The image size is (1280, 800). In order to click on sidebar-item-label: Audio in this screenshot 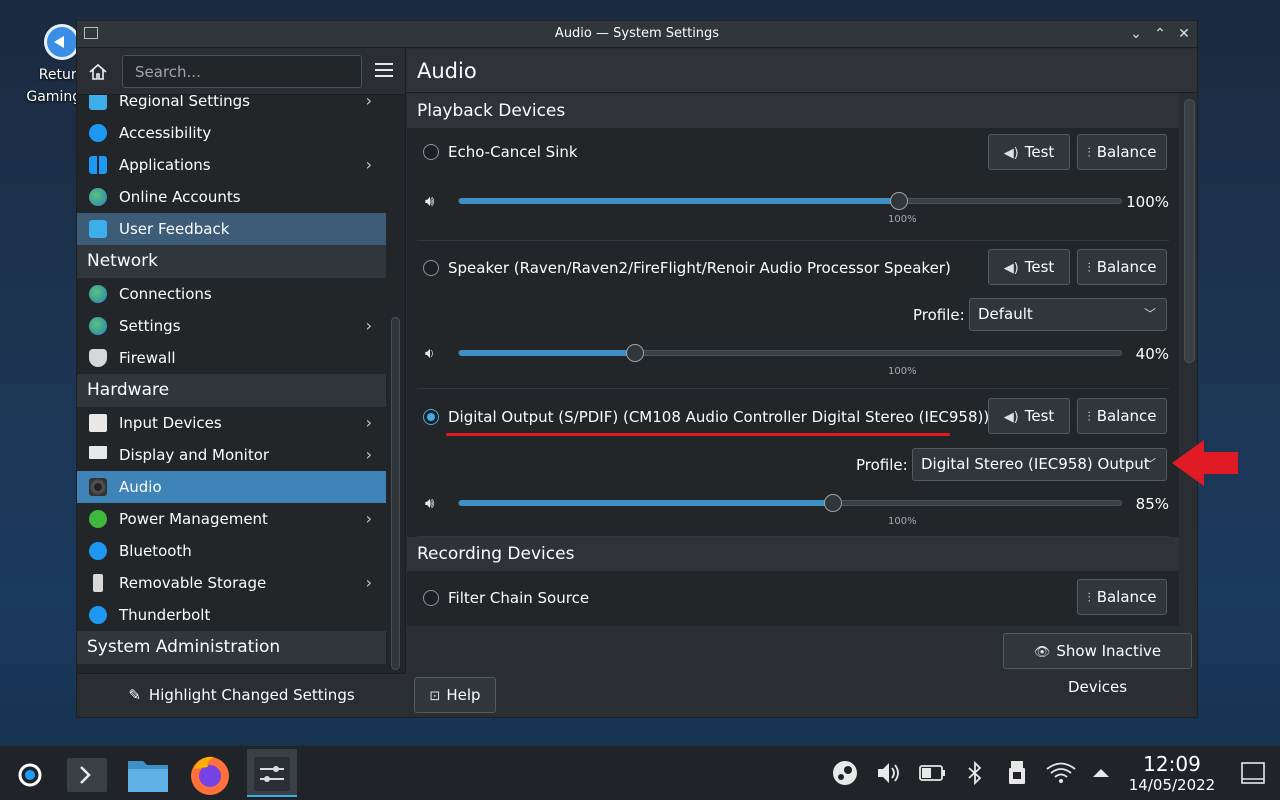, I will do `click(140, 487)`.